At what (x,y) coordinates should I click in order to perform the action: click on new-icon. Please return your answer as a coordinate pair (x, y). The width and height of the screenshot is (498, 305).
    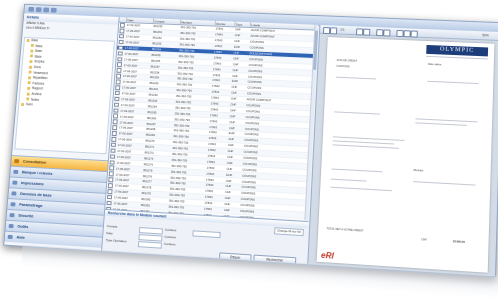
    Looking at the image, I should click on (31, 9).